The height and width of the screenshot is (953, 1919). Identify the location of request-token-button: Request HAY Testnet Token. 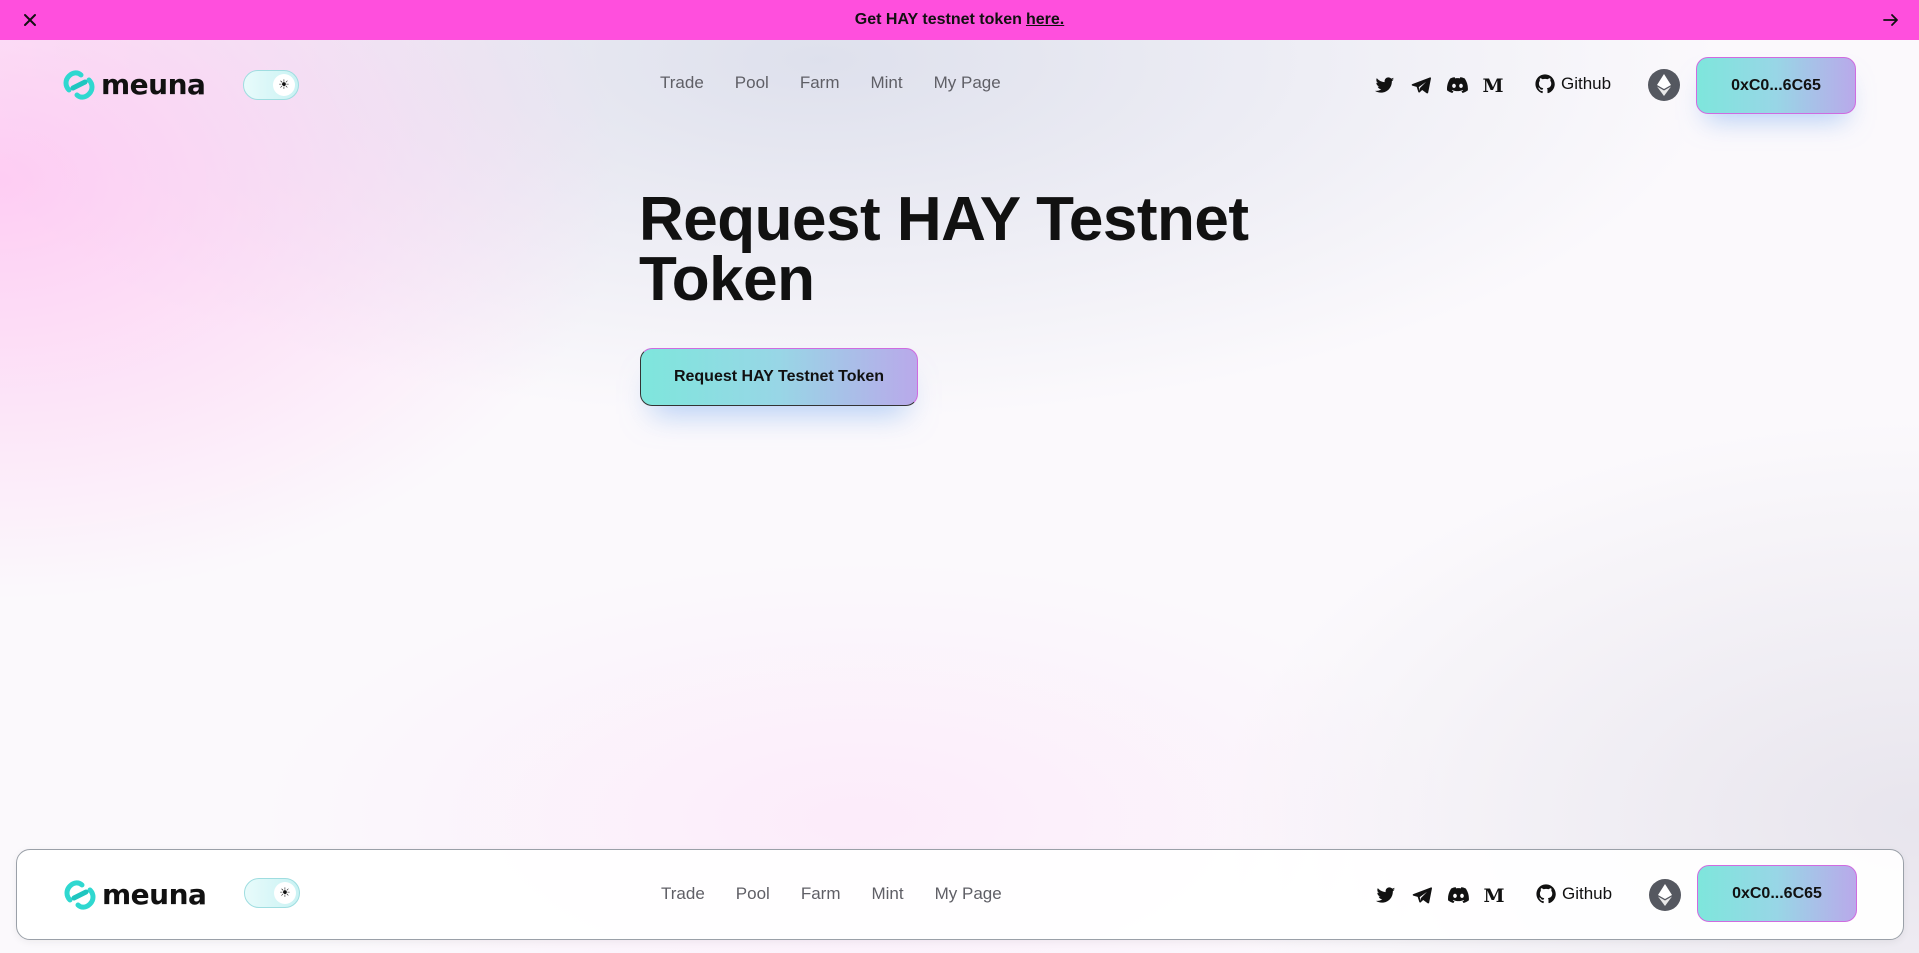
(779, 377).